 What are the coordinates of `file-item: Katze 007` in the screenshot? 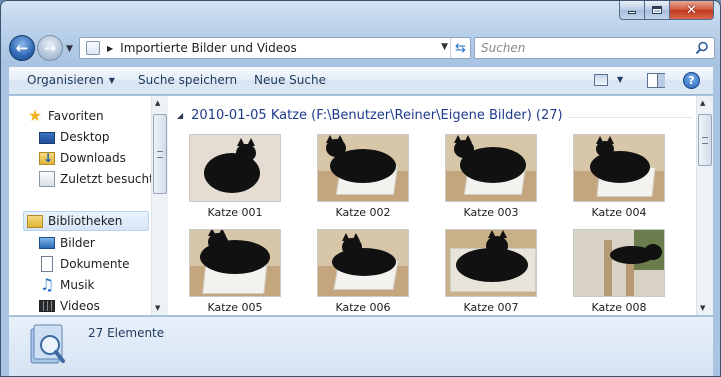 It's located at (491, 272).